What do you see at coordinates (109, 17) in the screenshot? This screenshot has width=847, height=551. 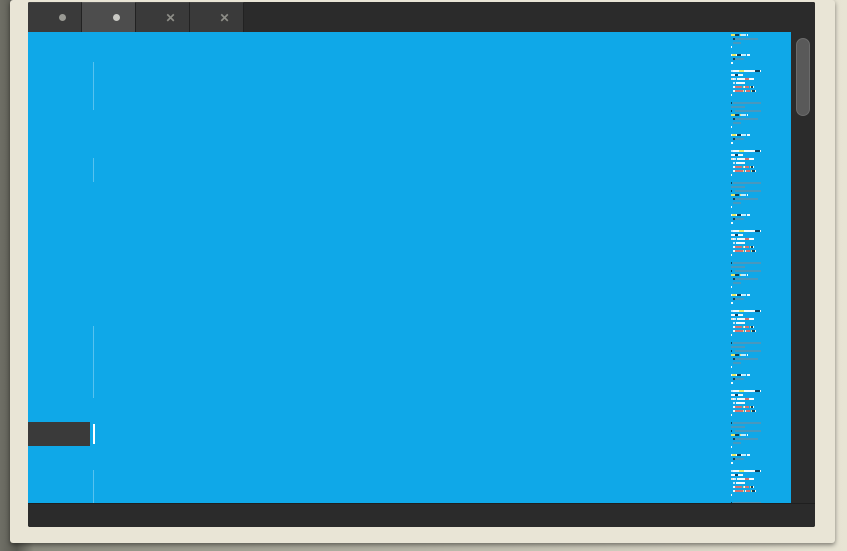 I see `tab-mases-js` at bounding box center [109, 17].